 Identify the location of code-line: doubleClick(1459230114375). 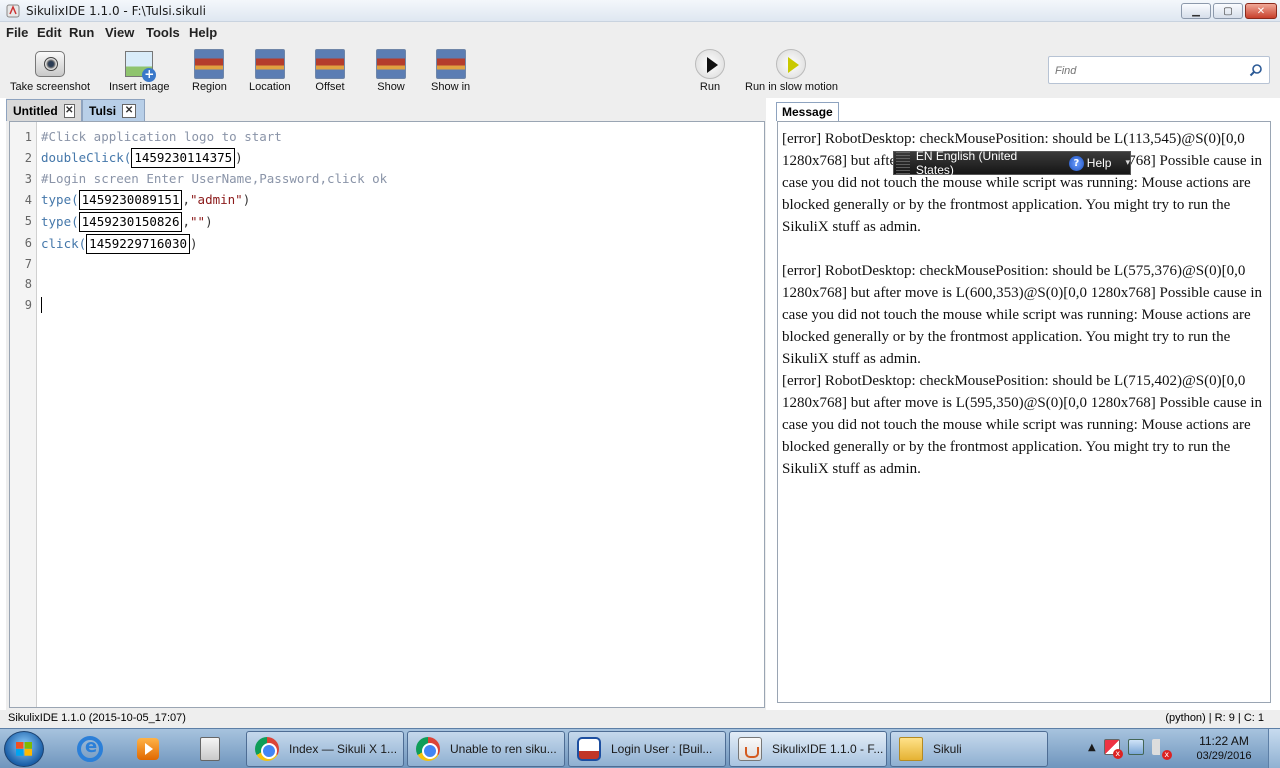
(142, 158).